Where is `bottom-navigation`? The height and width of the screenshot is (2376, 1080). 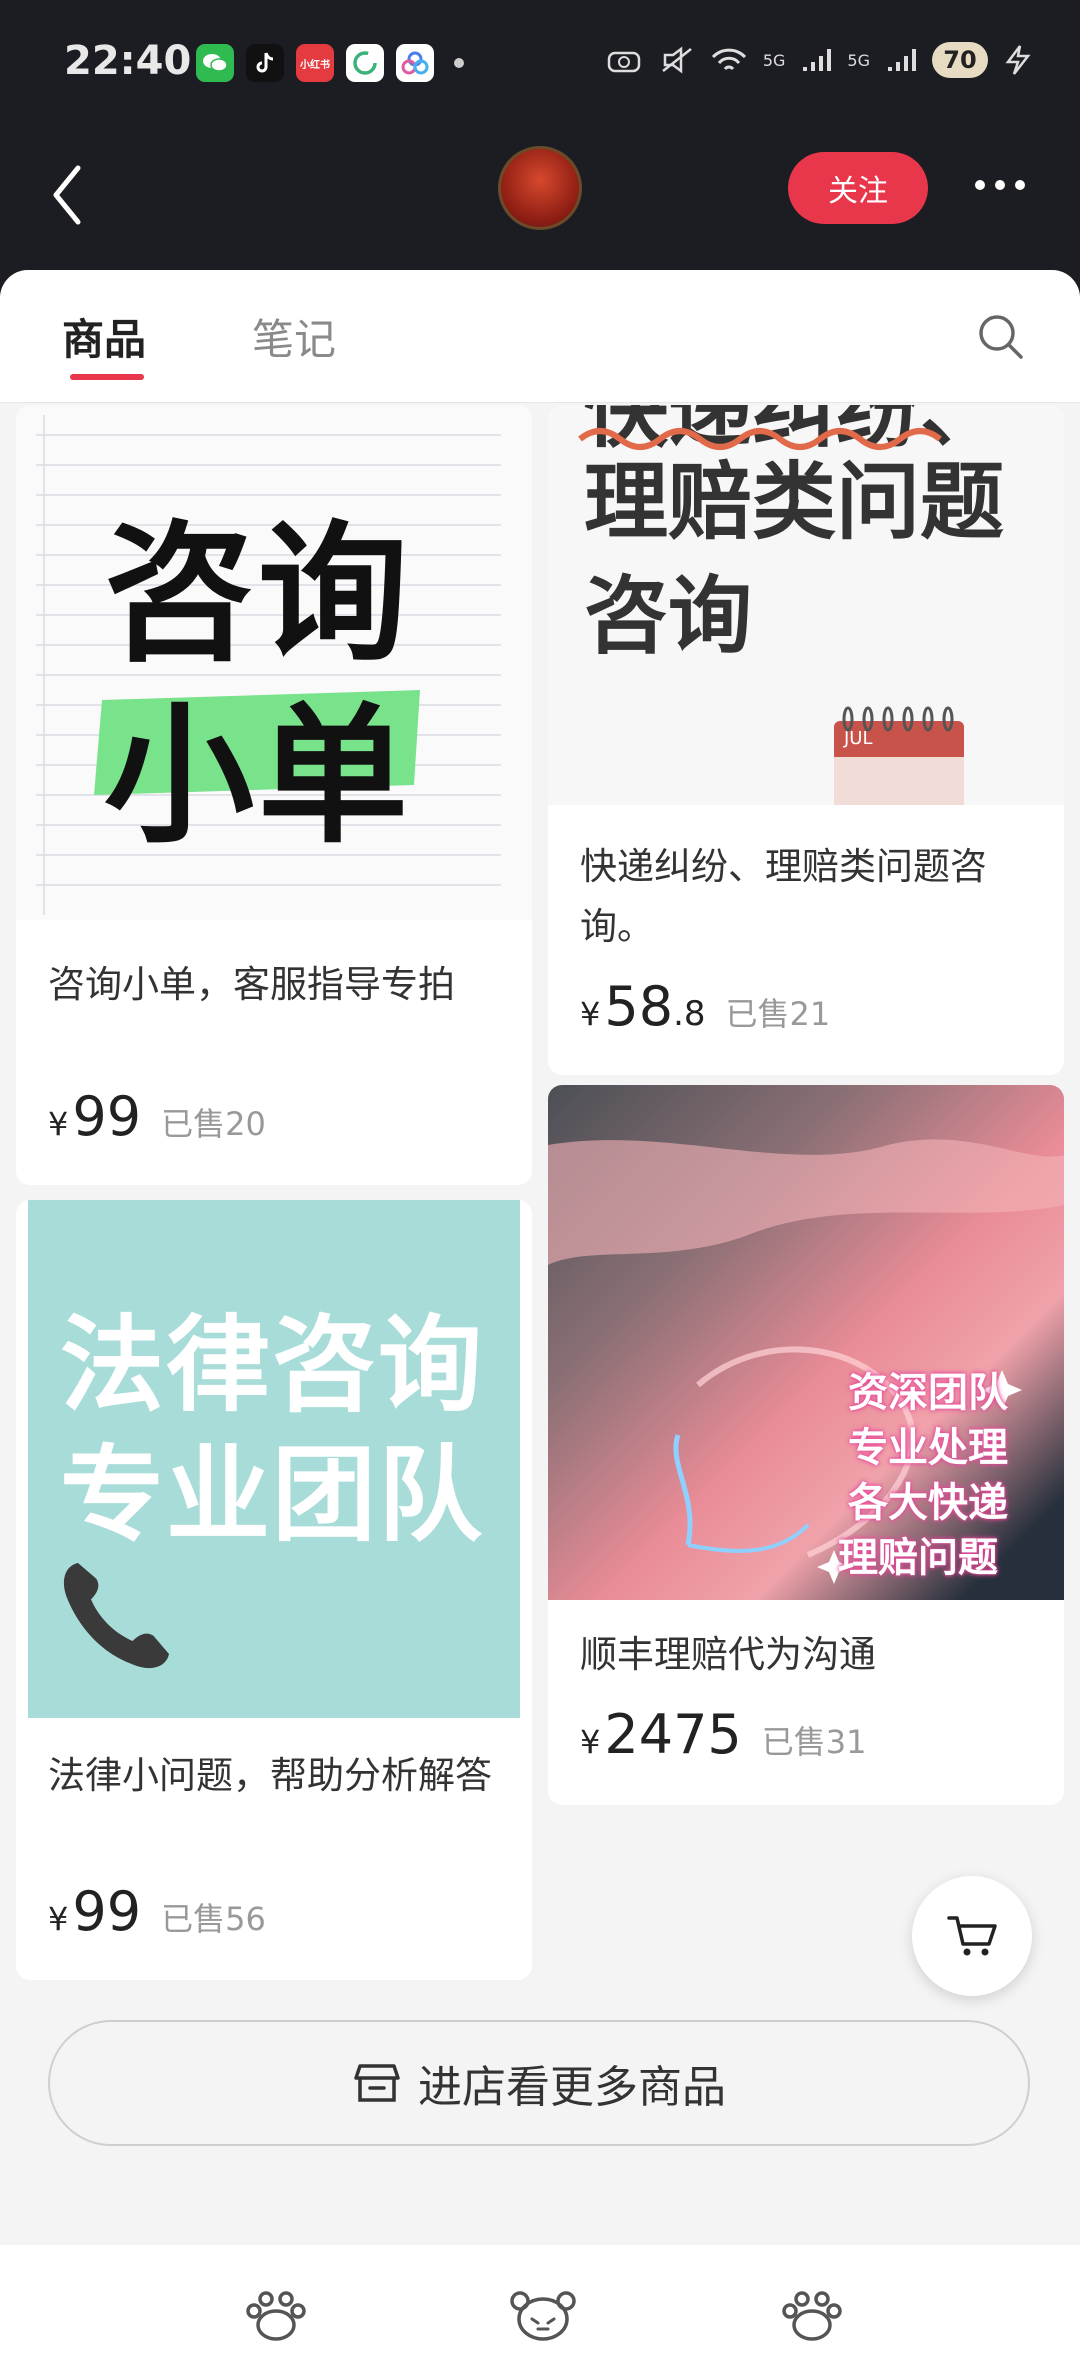 bottom-navigation is located at coordinates (540, 2310).